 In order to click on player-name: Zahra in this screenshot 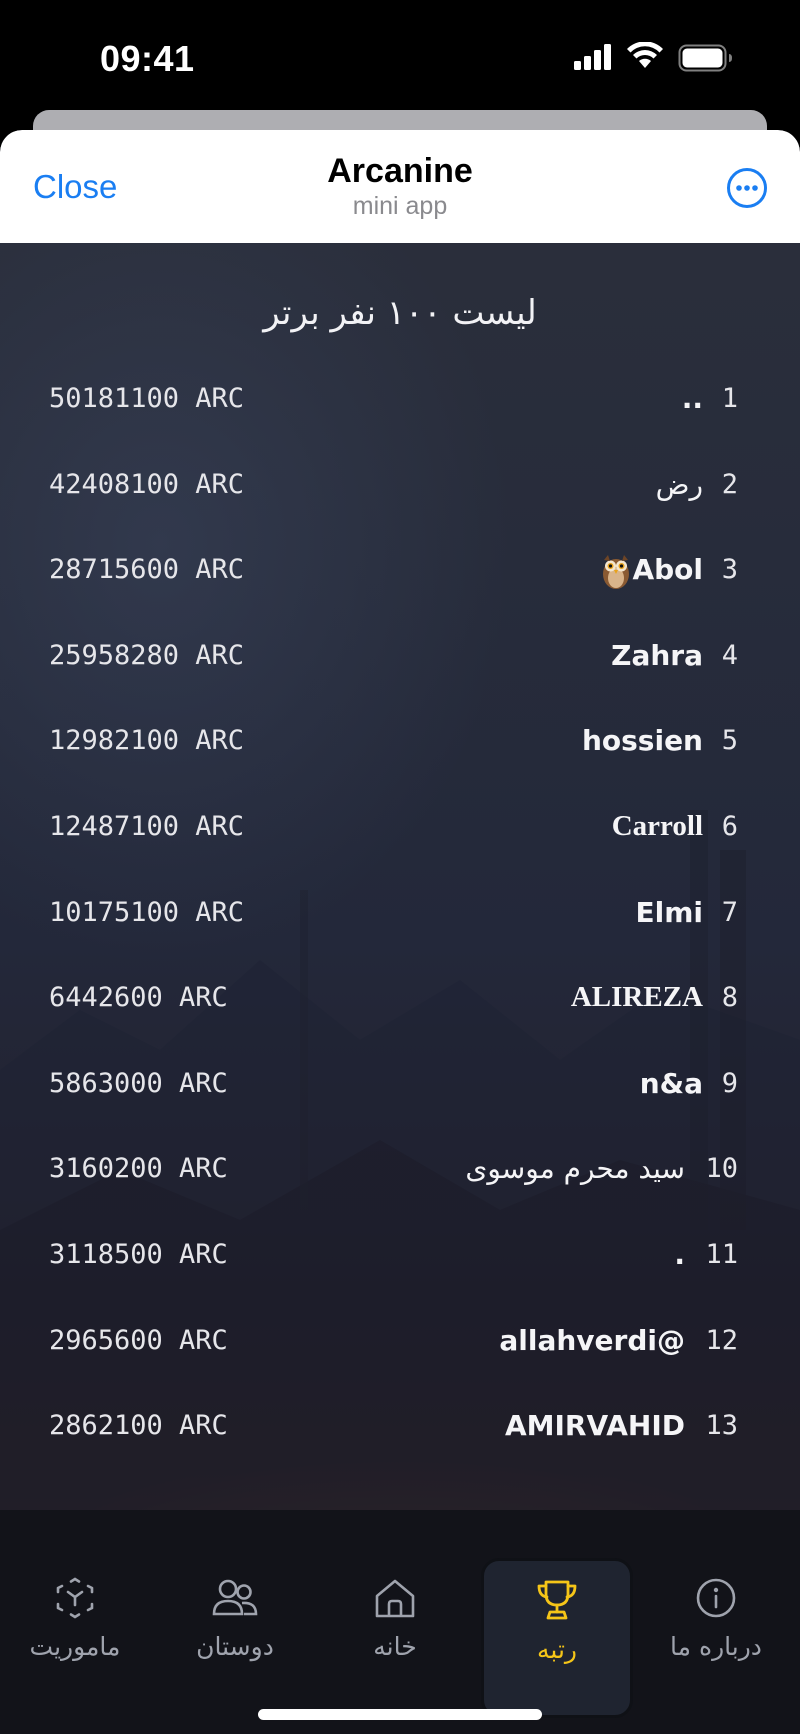, I will do `click(657, 655)`.